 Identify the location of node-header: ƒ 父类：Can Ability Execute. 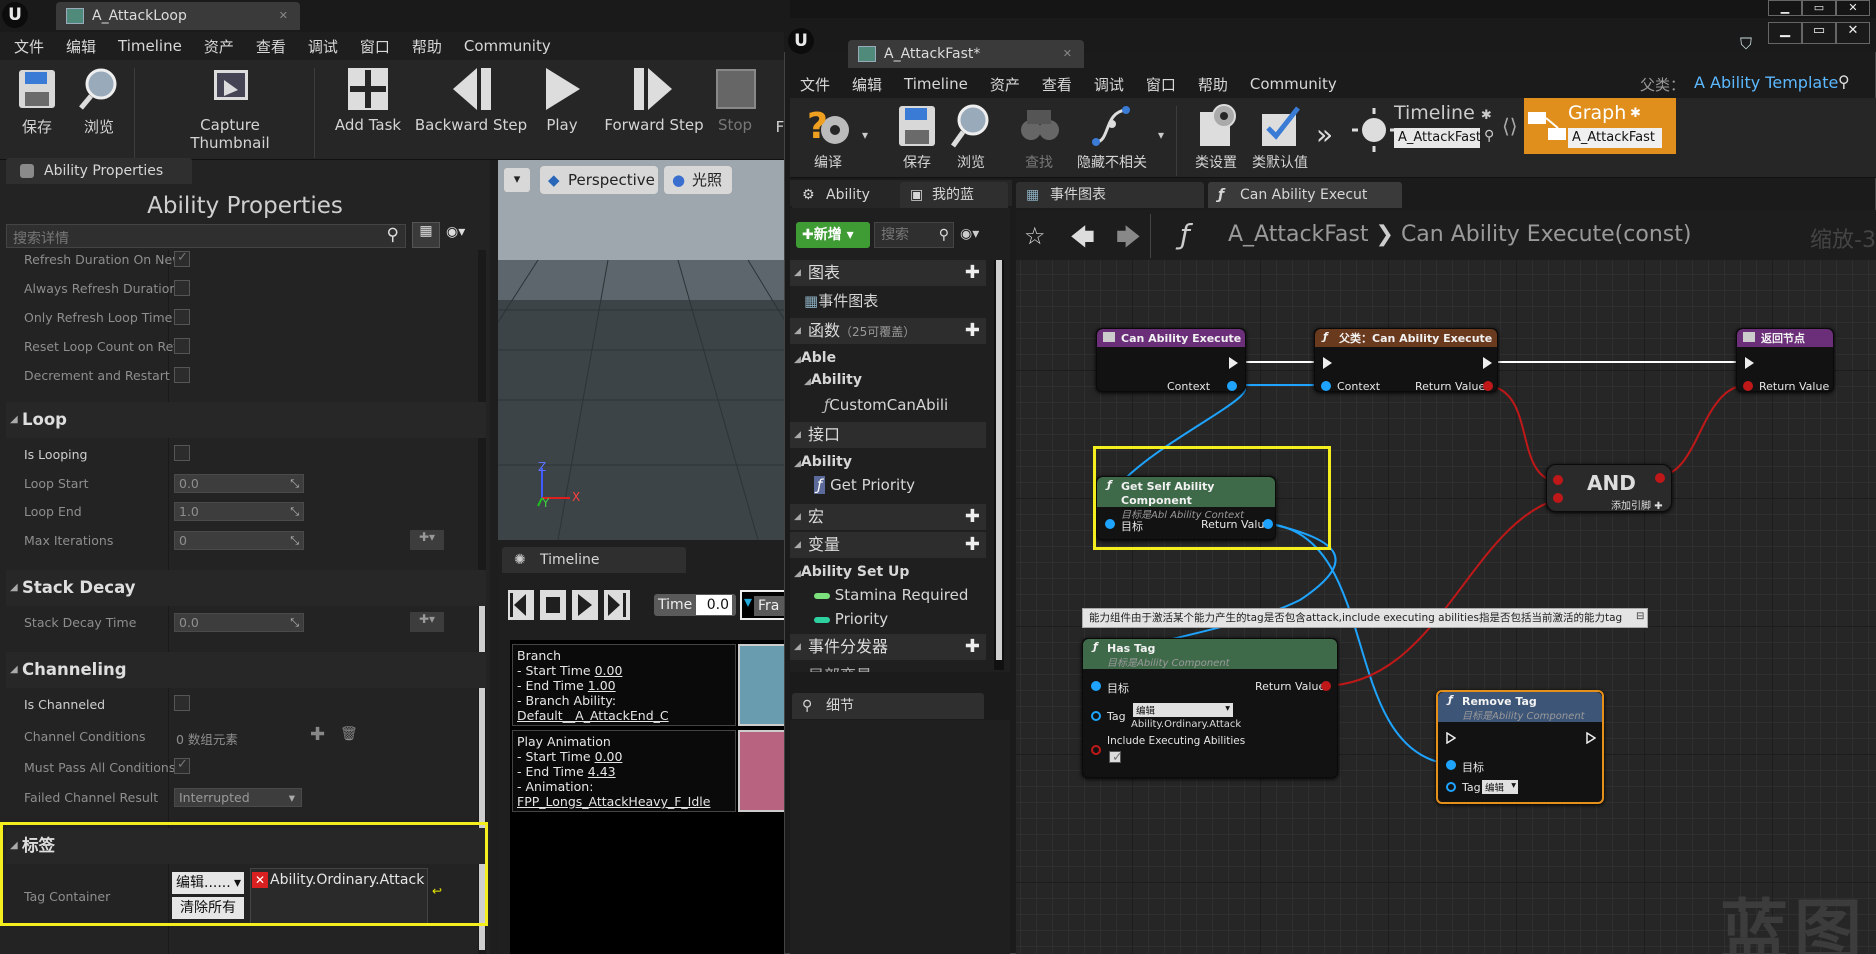
(1406, 338).